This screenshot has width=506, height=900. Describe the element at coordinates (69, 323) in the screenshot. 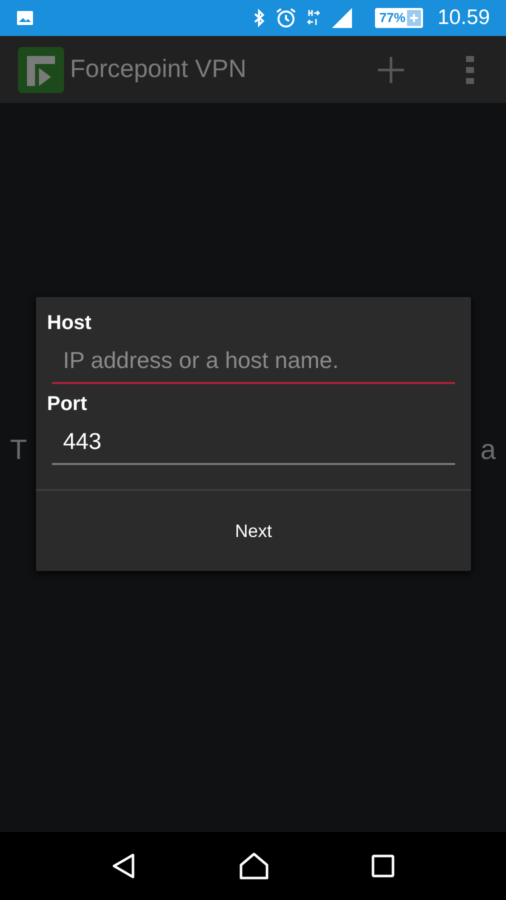

I see `field-label: Host` at that location.